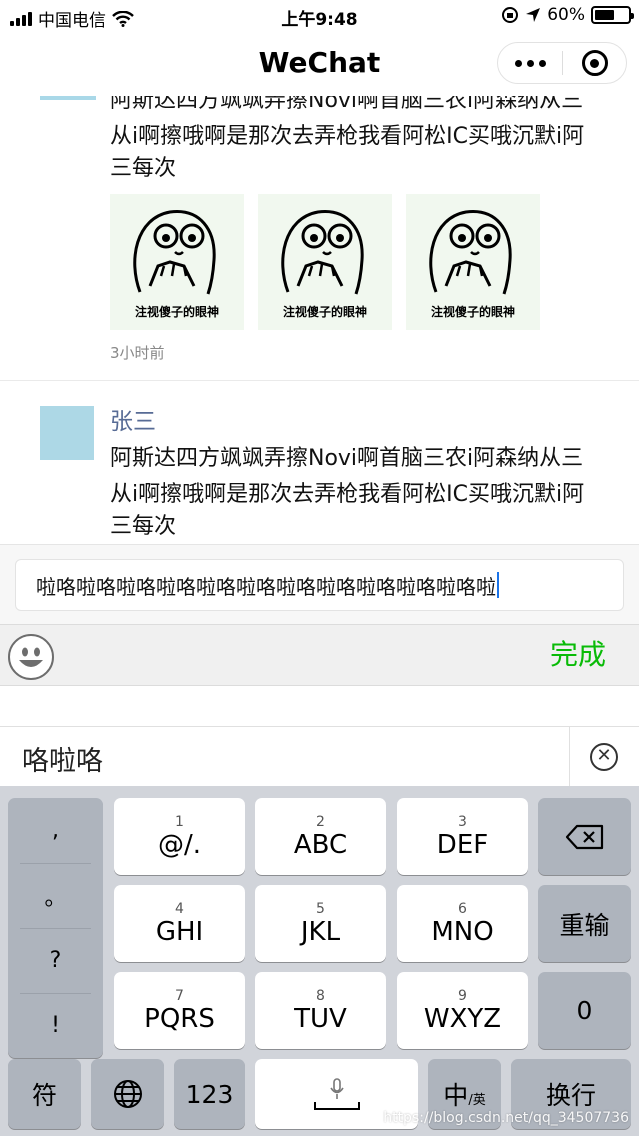  I want to click on comment-input: 啦咯啦咯啦咯啦咯啦咯啦咯啦咯啦咯啦咯啦咯啦咯啦, so click(319, 585).